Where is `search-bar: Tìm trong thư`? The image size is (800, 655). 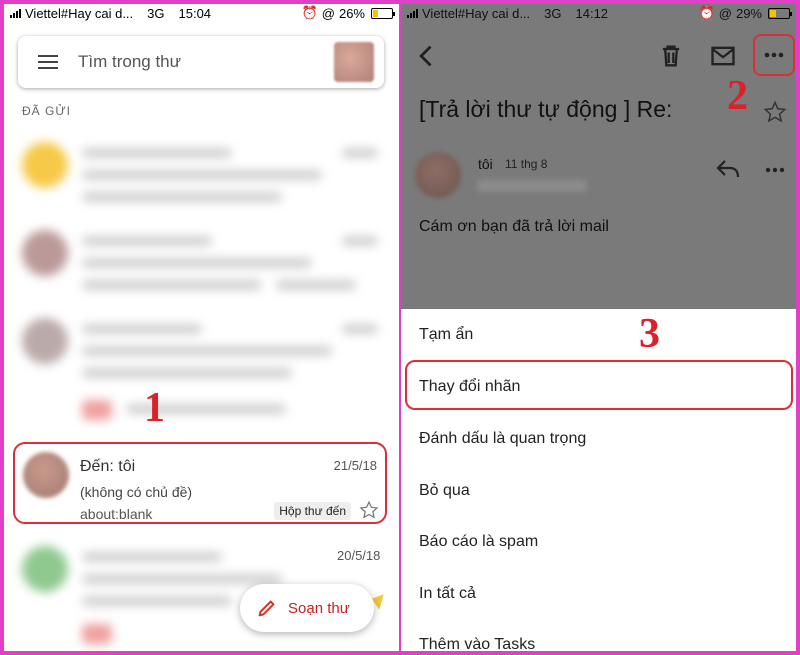 search-bar: Tìm trong thư is located at coordinates (201, 62).